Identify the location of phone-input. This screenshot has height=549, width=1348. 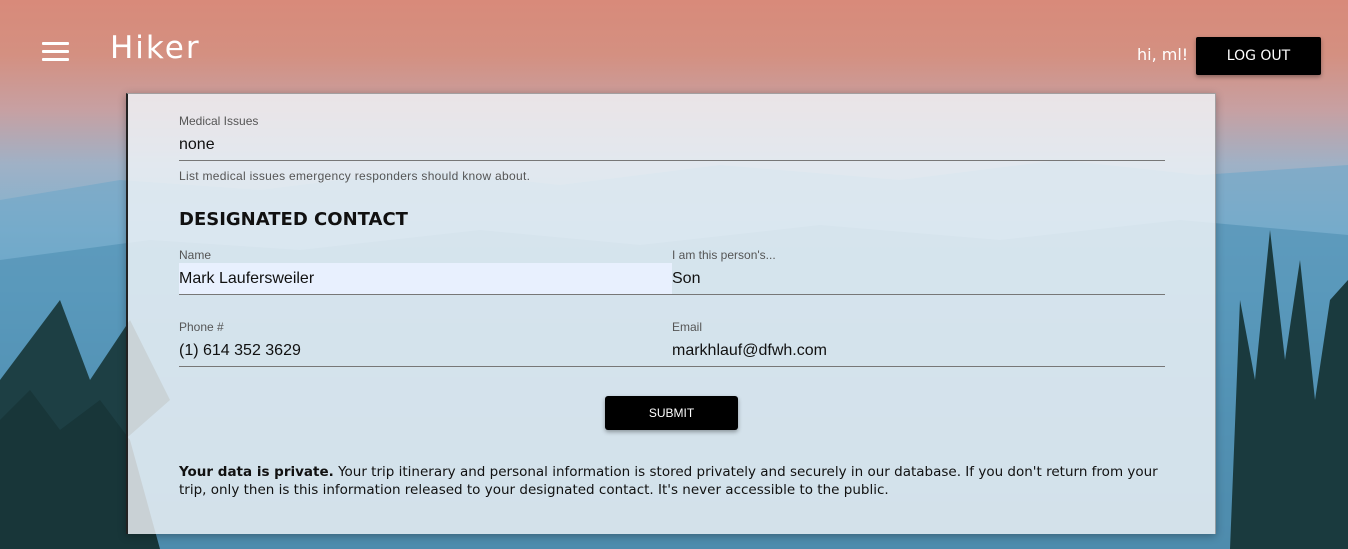
(425, 351).